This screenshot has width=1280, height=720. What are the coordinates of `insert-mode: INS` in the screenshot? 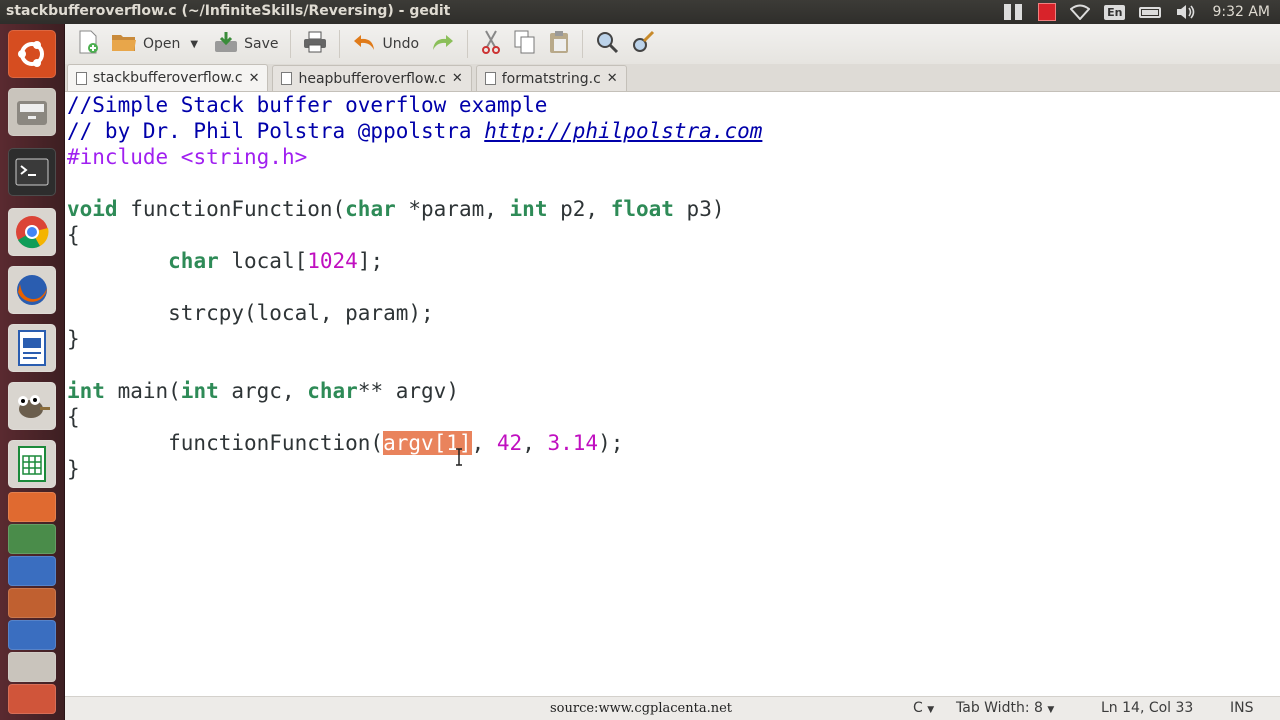 It's located at (1242, 708).